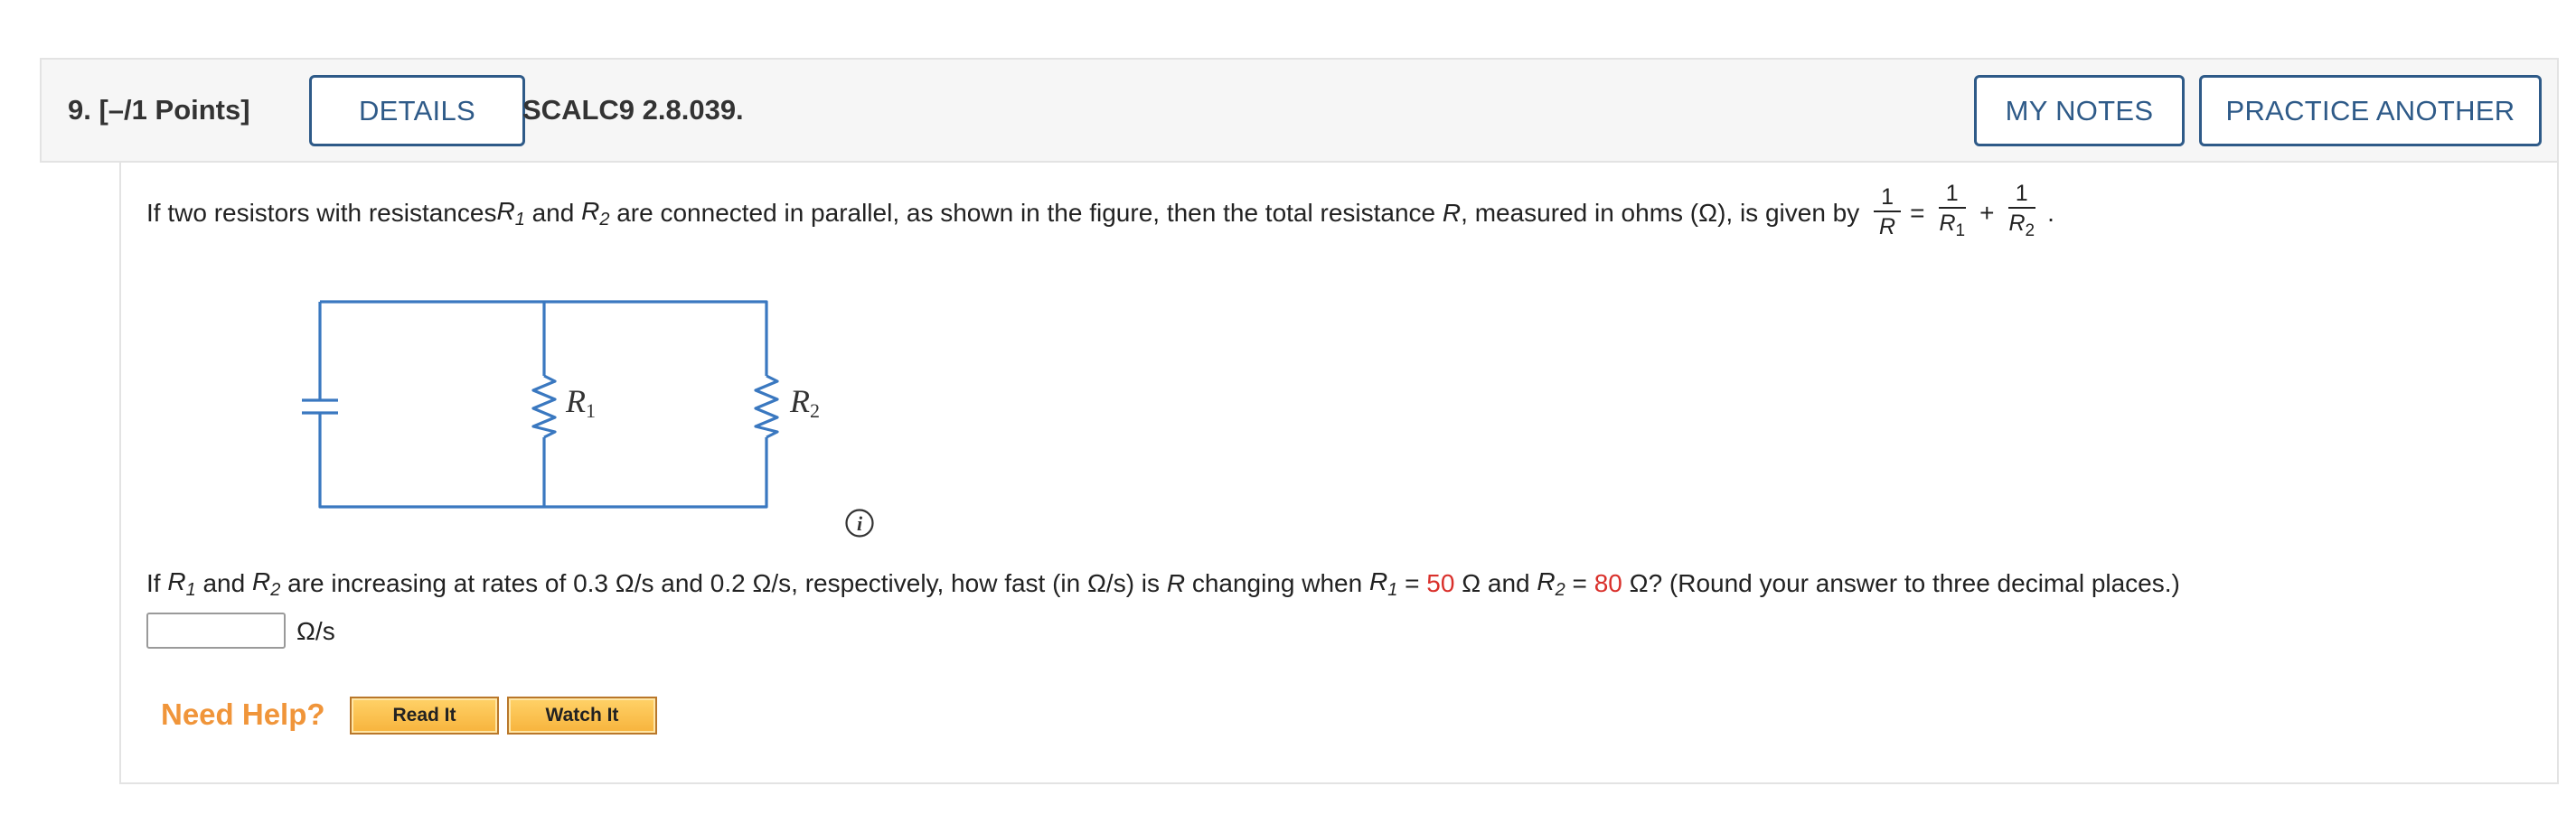 This screenshot has width=2576, height=833. I want to click on answer-input, so click(216, 631).